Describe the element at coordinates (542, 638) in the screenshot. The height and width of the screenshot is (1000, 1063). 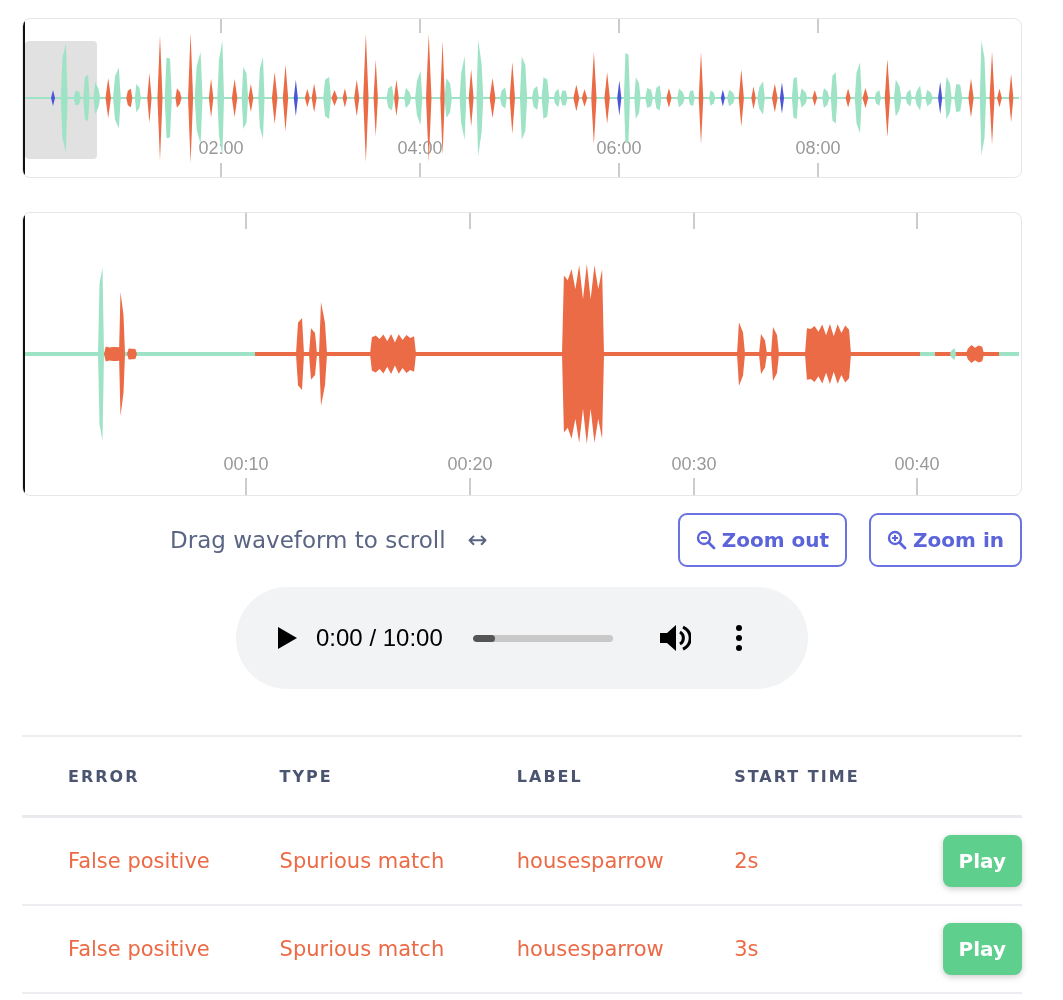
I see `seek-slider` at that location.